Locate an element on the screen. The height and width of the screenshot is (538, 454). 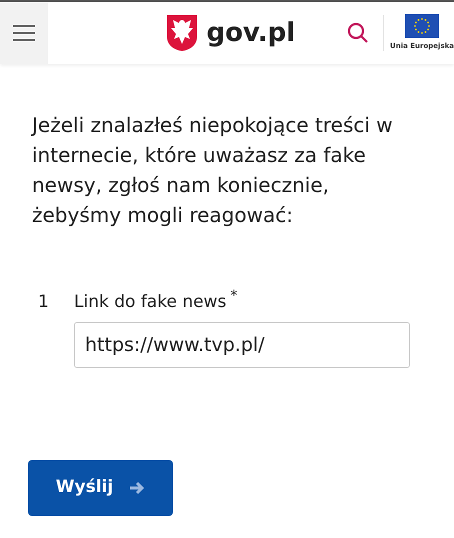
required-mark: * is located at coordinates (234, 296).